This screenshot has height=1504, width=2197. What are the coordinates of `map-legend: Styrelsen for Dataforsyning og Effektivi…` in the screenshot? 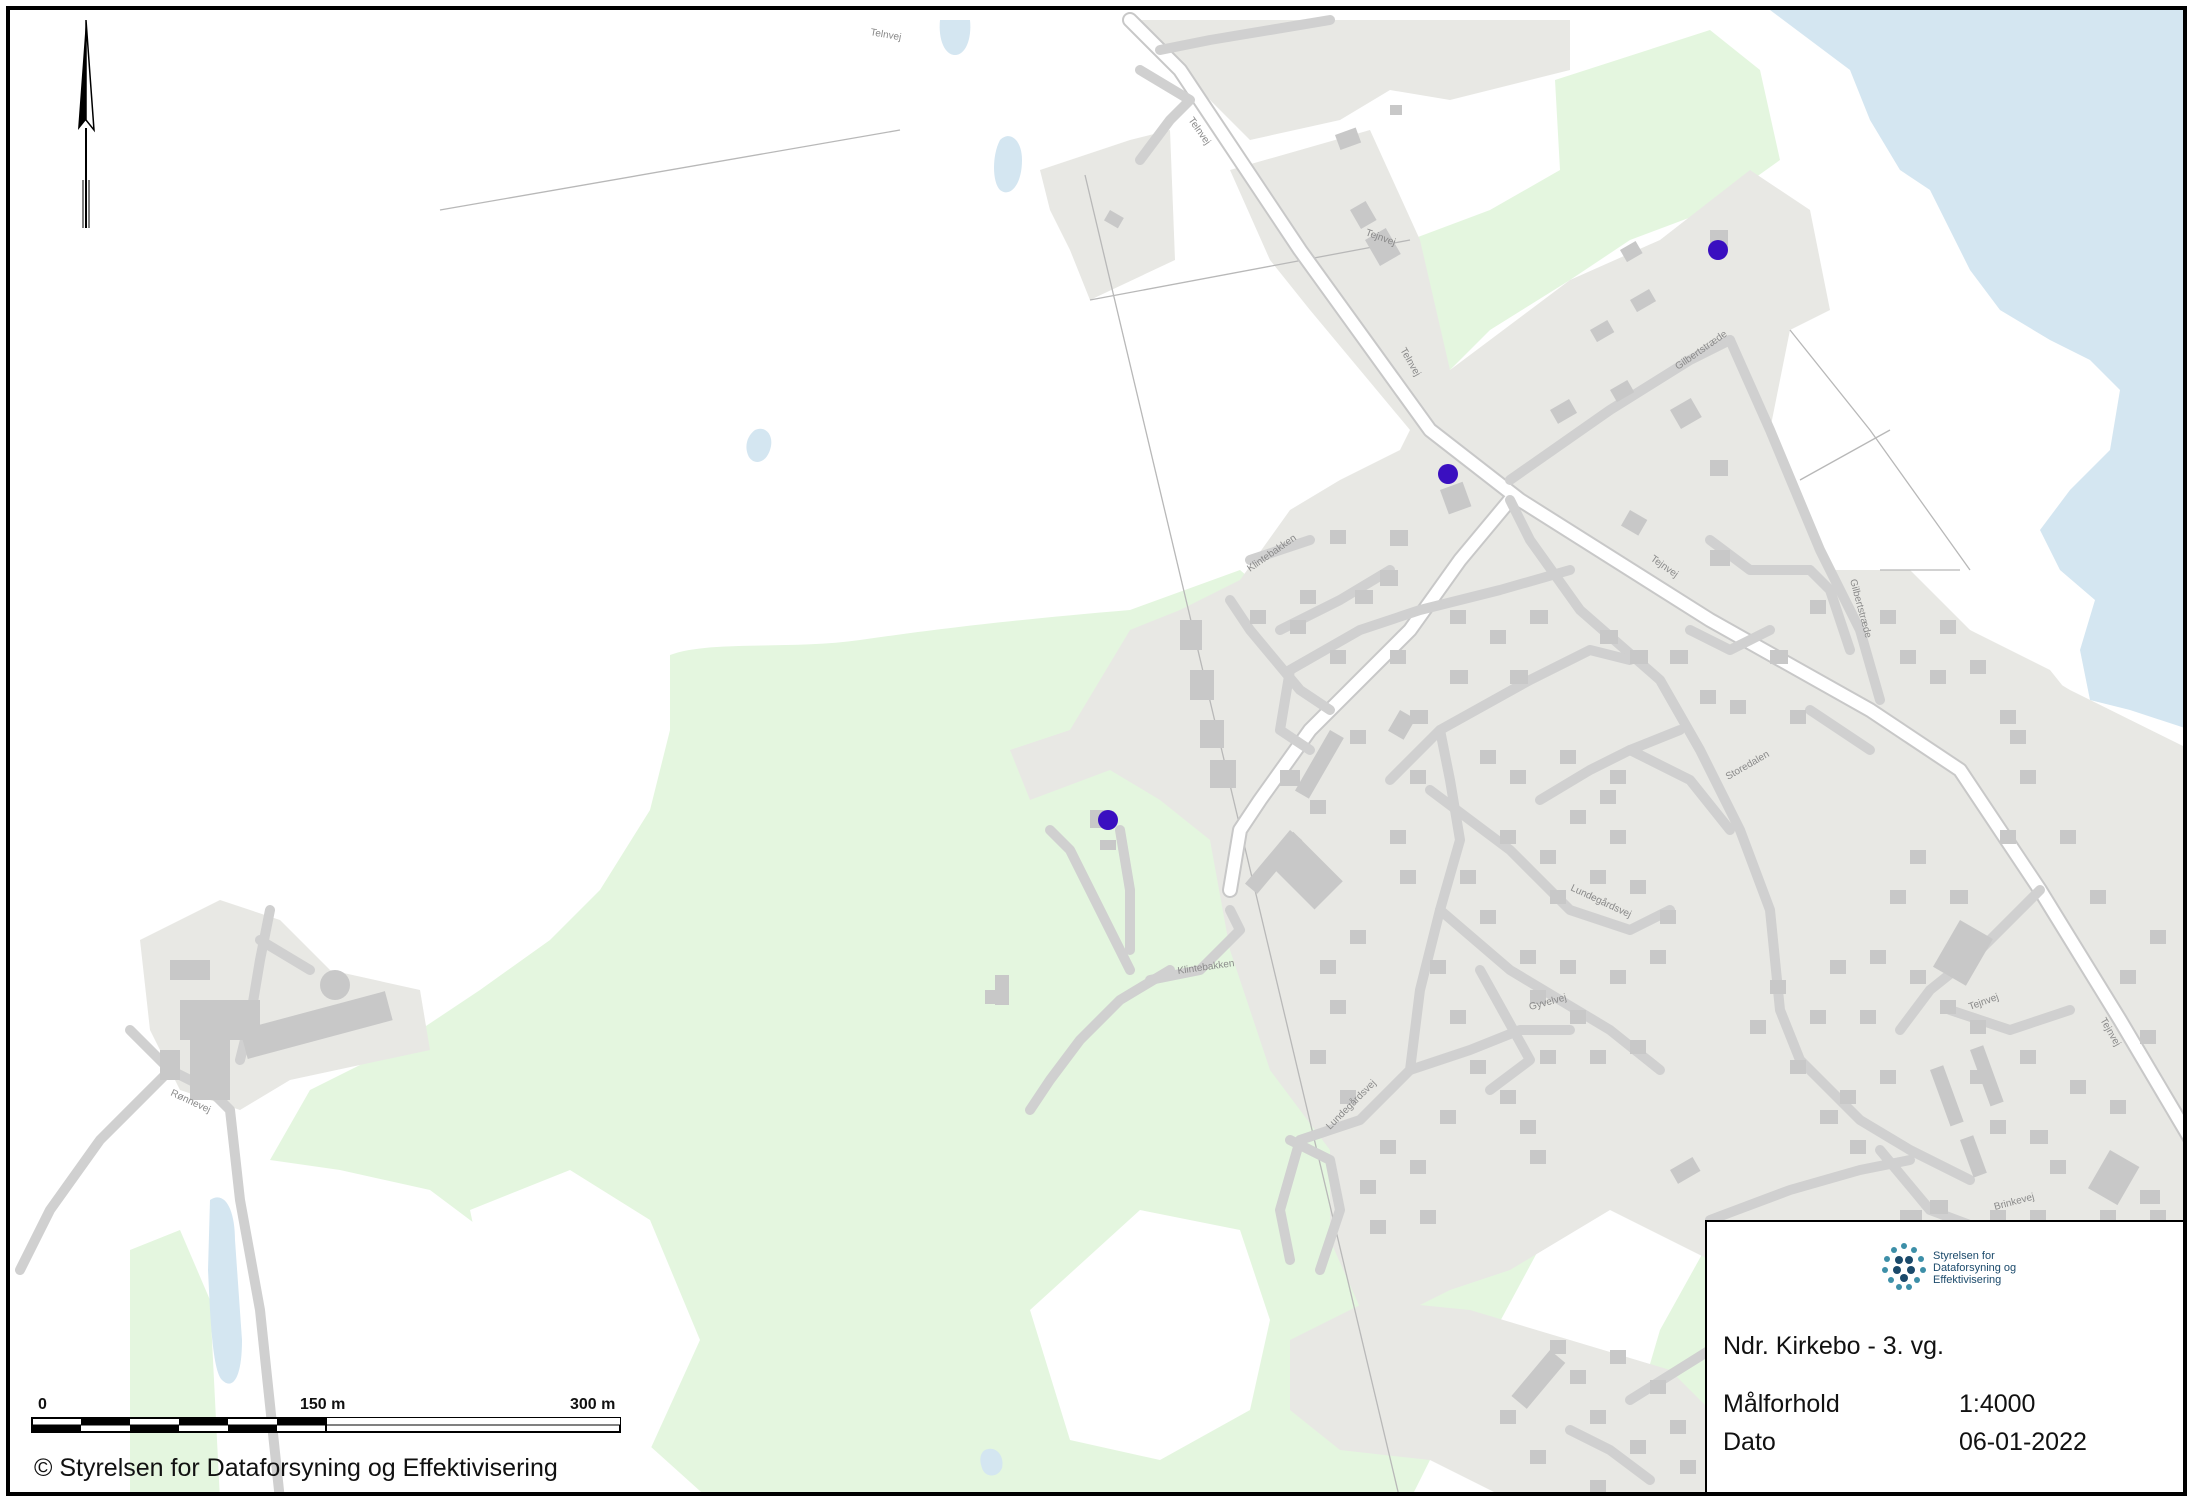 It's located at (1944, 1356).